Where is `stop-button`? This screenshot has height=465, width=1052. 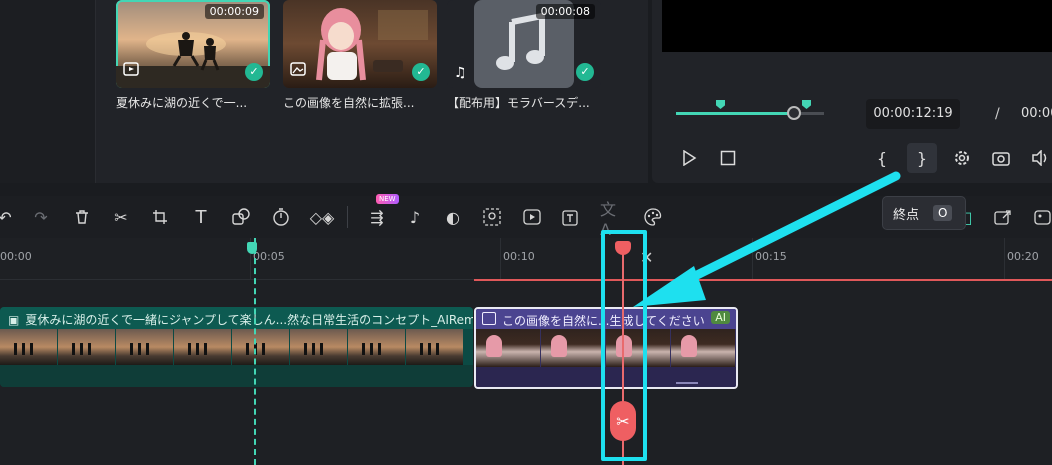 stop-button is located at coordinates (728, 158).